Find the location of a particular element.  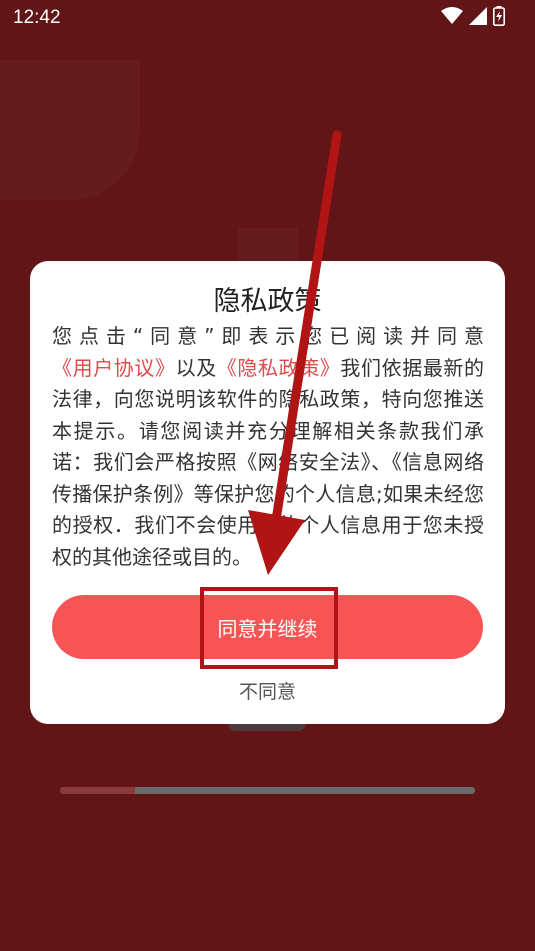

annotation-highlight-box is located at coordinates (269, 628).